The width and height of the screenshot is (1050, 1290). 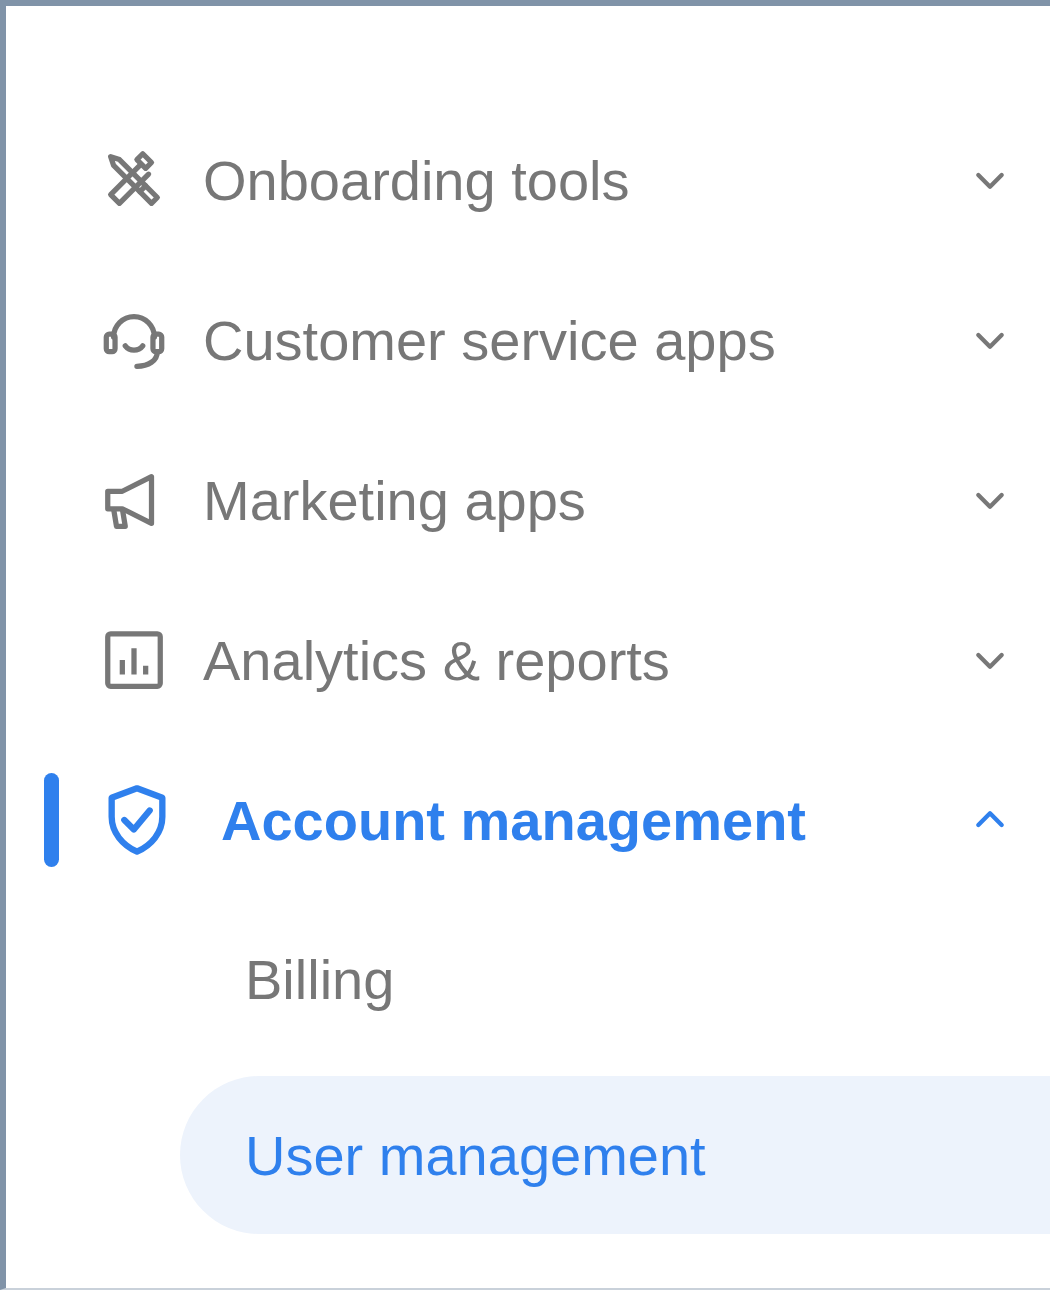 What do you see at coordinates (528, 820) in the screenshot?
I see `nav-item: Account management` at bounding box center [528, 820].